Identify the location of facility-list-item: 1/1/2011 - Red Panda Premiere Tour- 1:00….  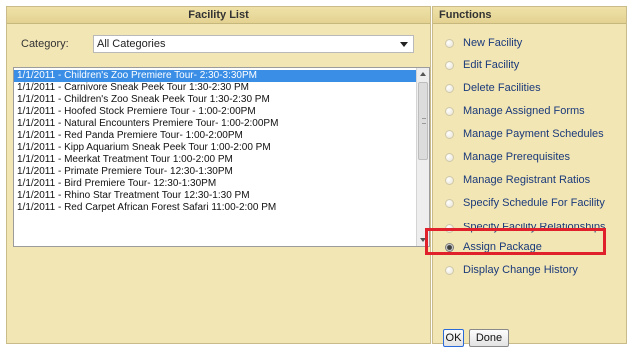
(215, 136).